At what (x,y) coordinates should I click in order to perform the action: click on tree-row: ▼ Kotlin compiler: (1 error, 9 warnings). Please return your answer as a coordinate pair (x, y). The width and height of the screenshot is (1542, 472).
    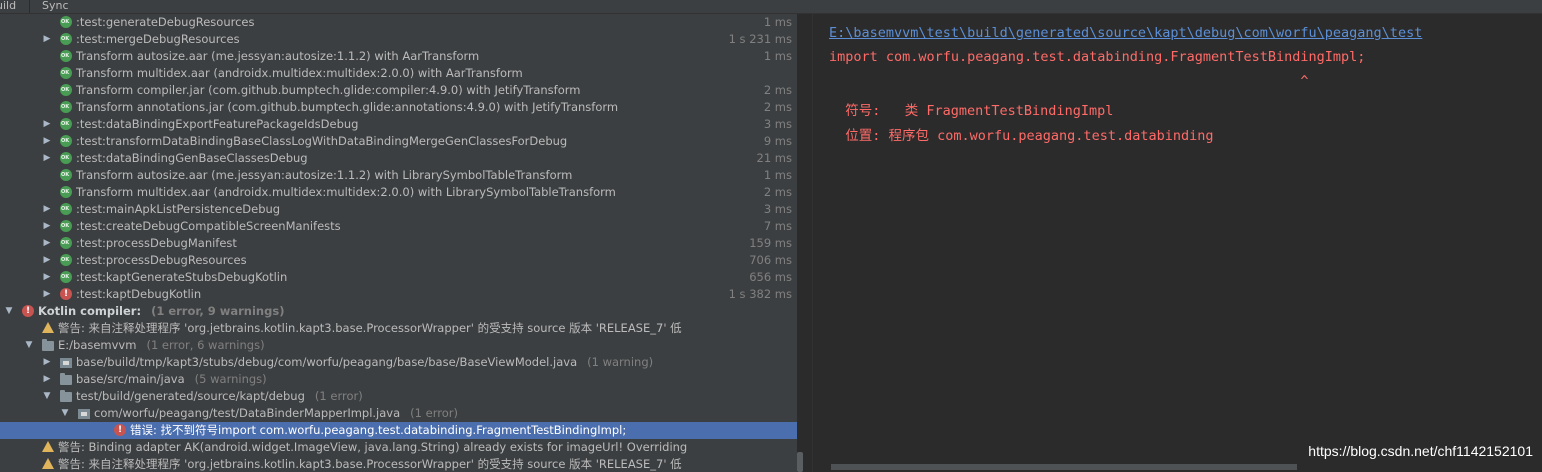
    Looking at the image, I should click on (398, 311).